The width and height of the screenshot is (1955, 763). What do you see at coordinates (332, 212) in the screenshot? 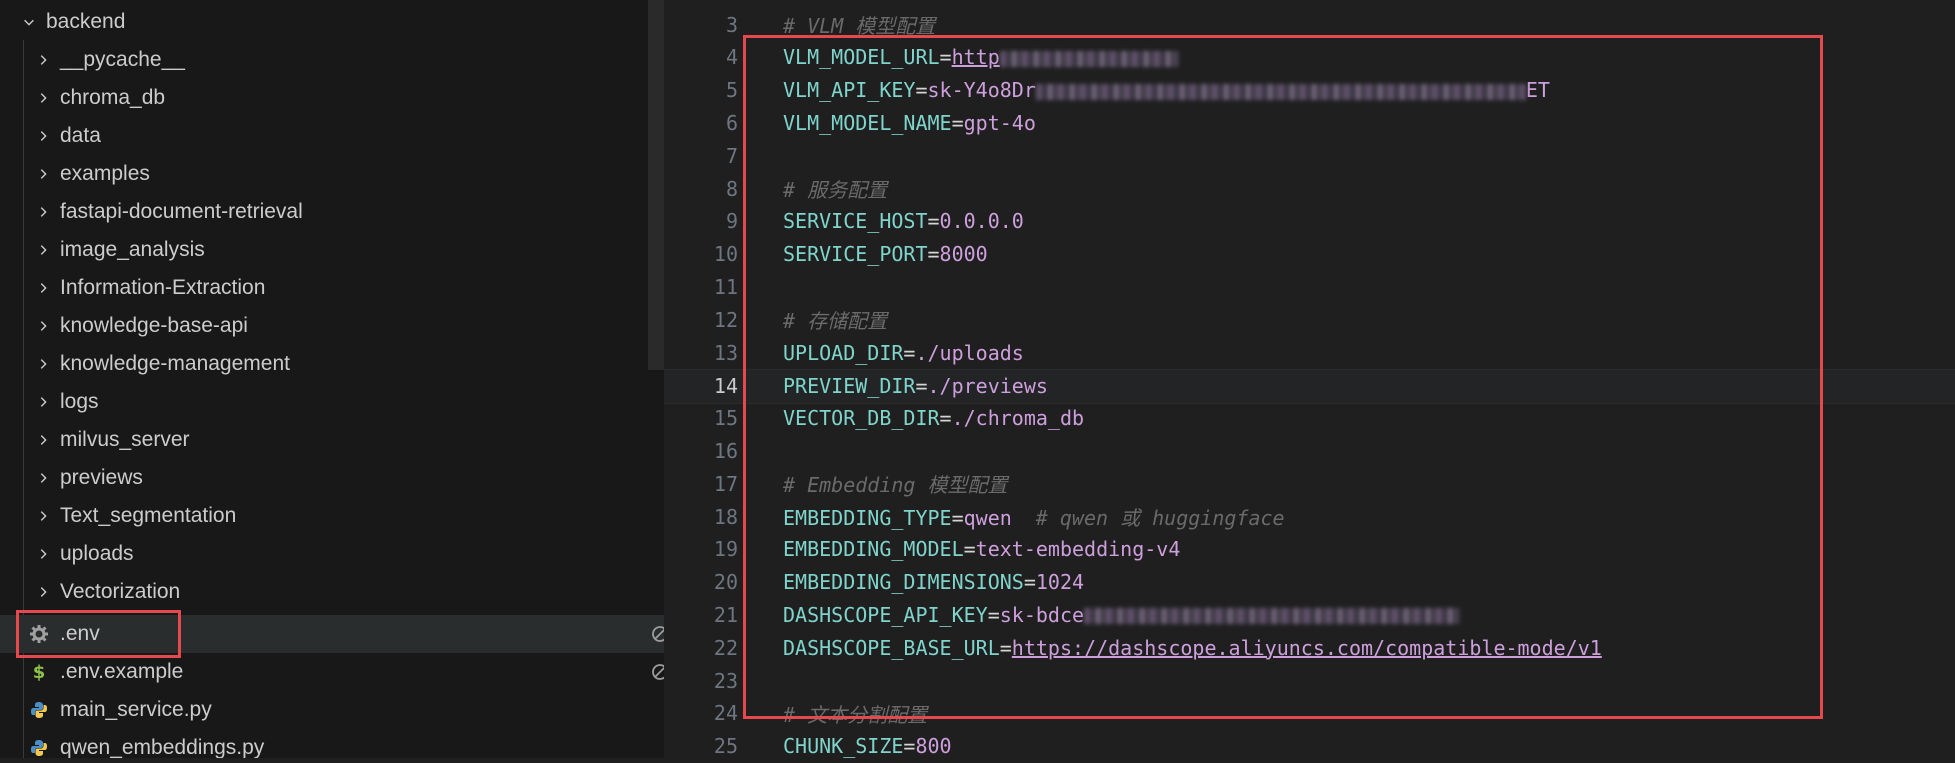
I see `folder-item: fastapi-document-retrieval` at bounding box center [332, 212].